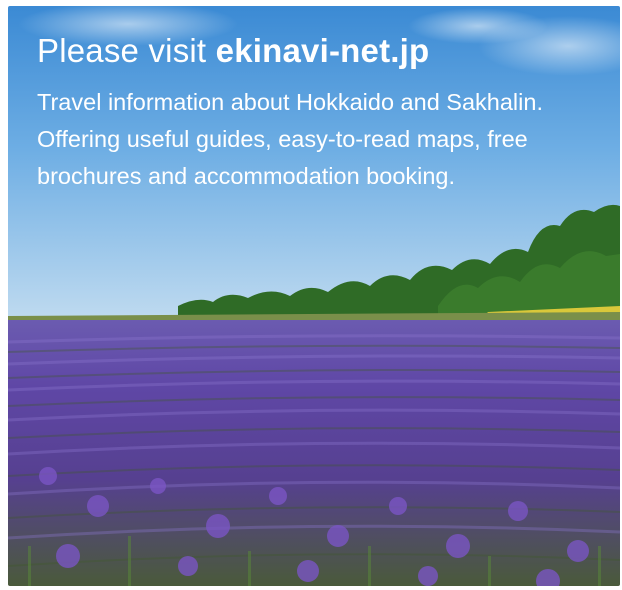 The image size is (622, 590). Describe the element at coordinates (126, 50) in the screenshot. I see `headline-prefix: Please visit` at that location.